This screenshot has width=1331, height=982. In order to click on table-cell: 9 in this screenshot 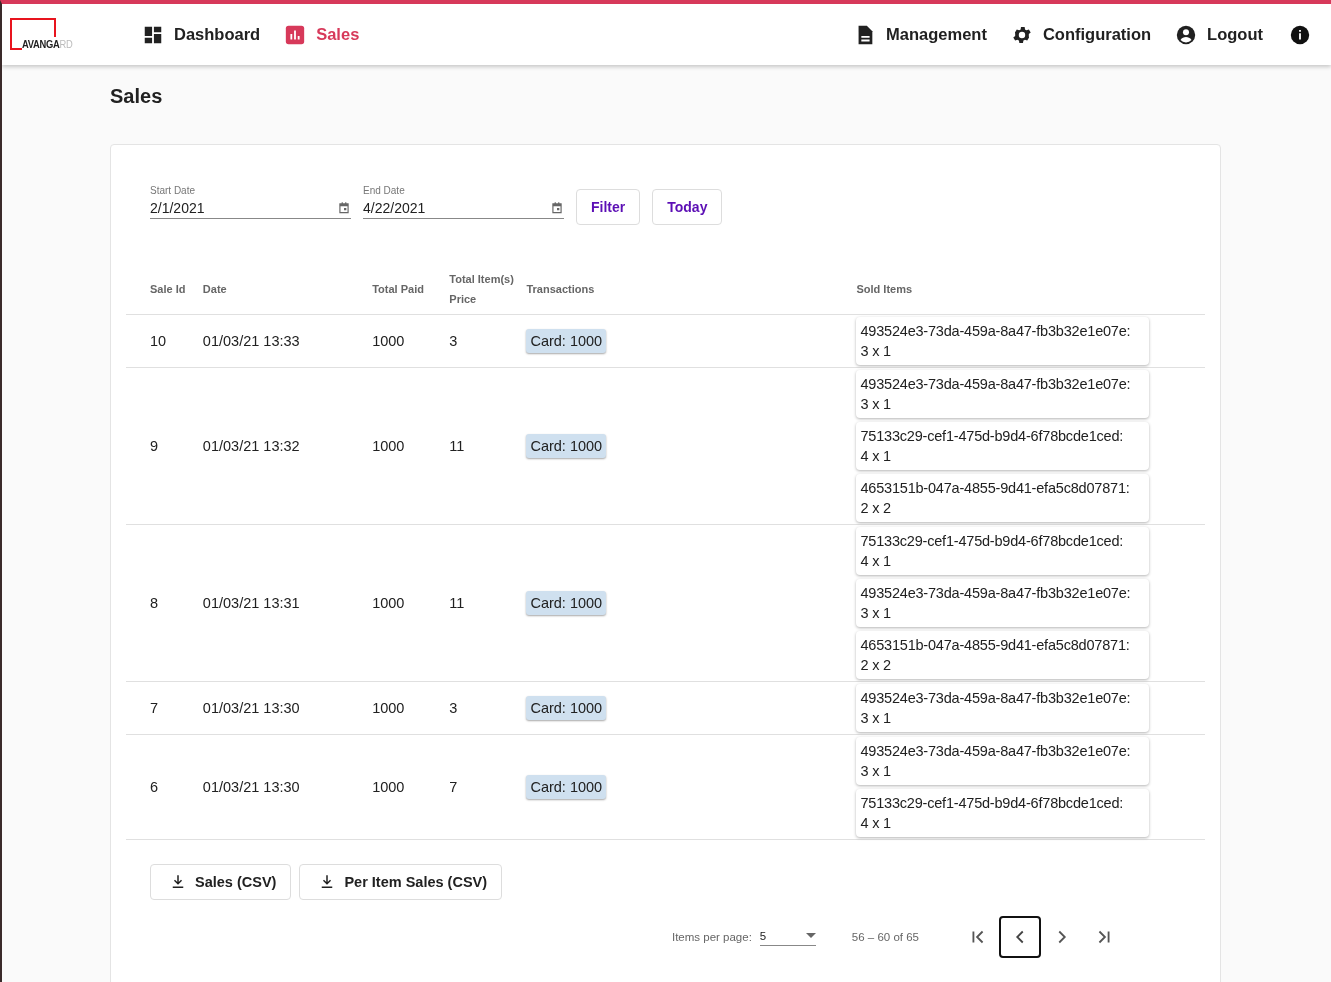, I will do `click(154, 446)`.